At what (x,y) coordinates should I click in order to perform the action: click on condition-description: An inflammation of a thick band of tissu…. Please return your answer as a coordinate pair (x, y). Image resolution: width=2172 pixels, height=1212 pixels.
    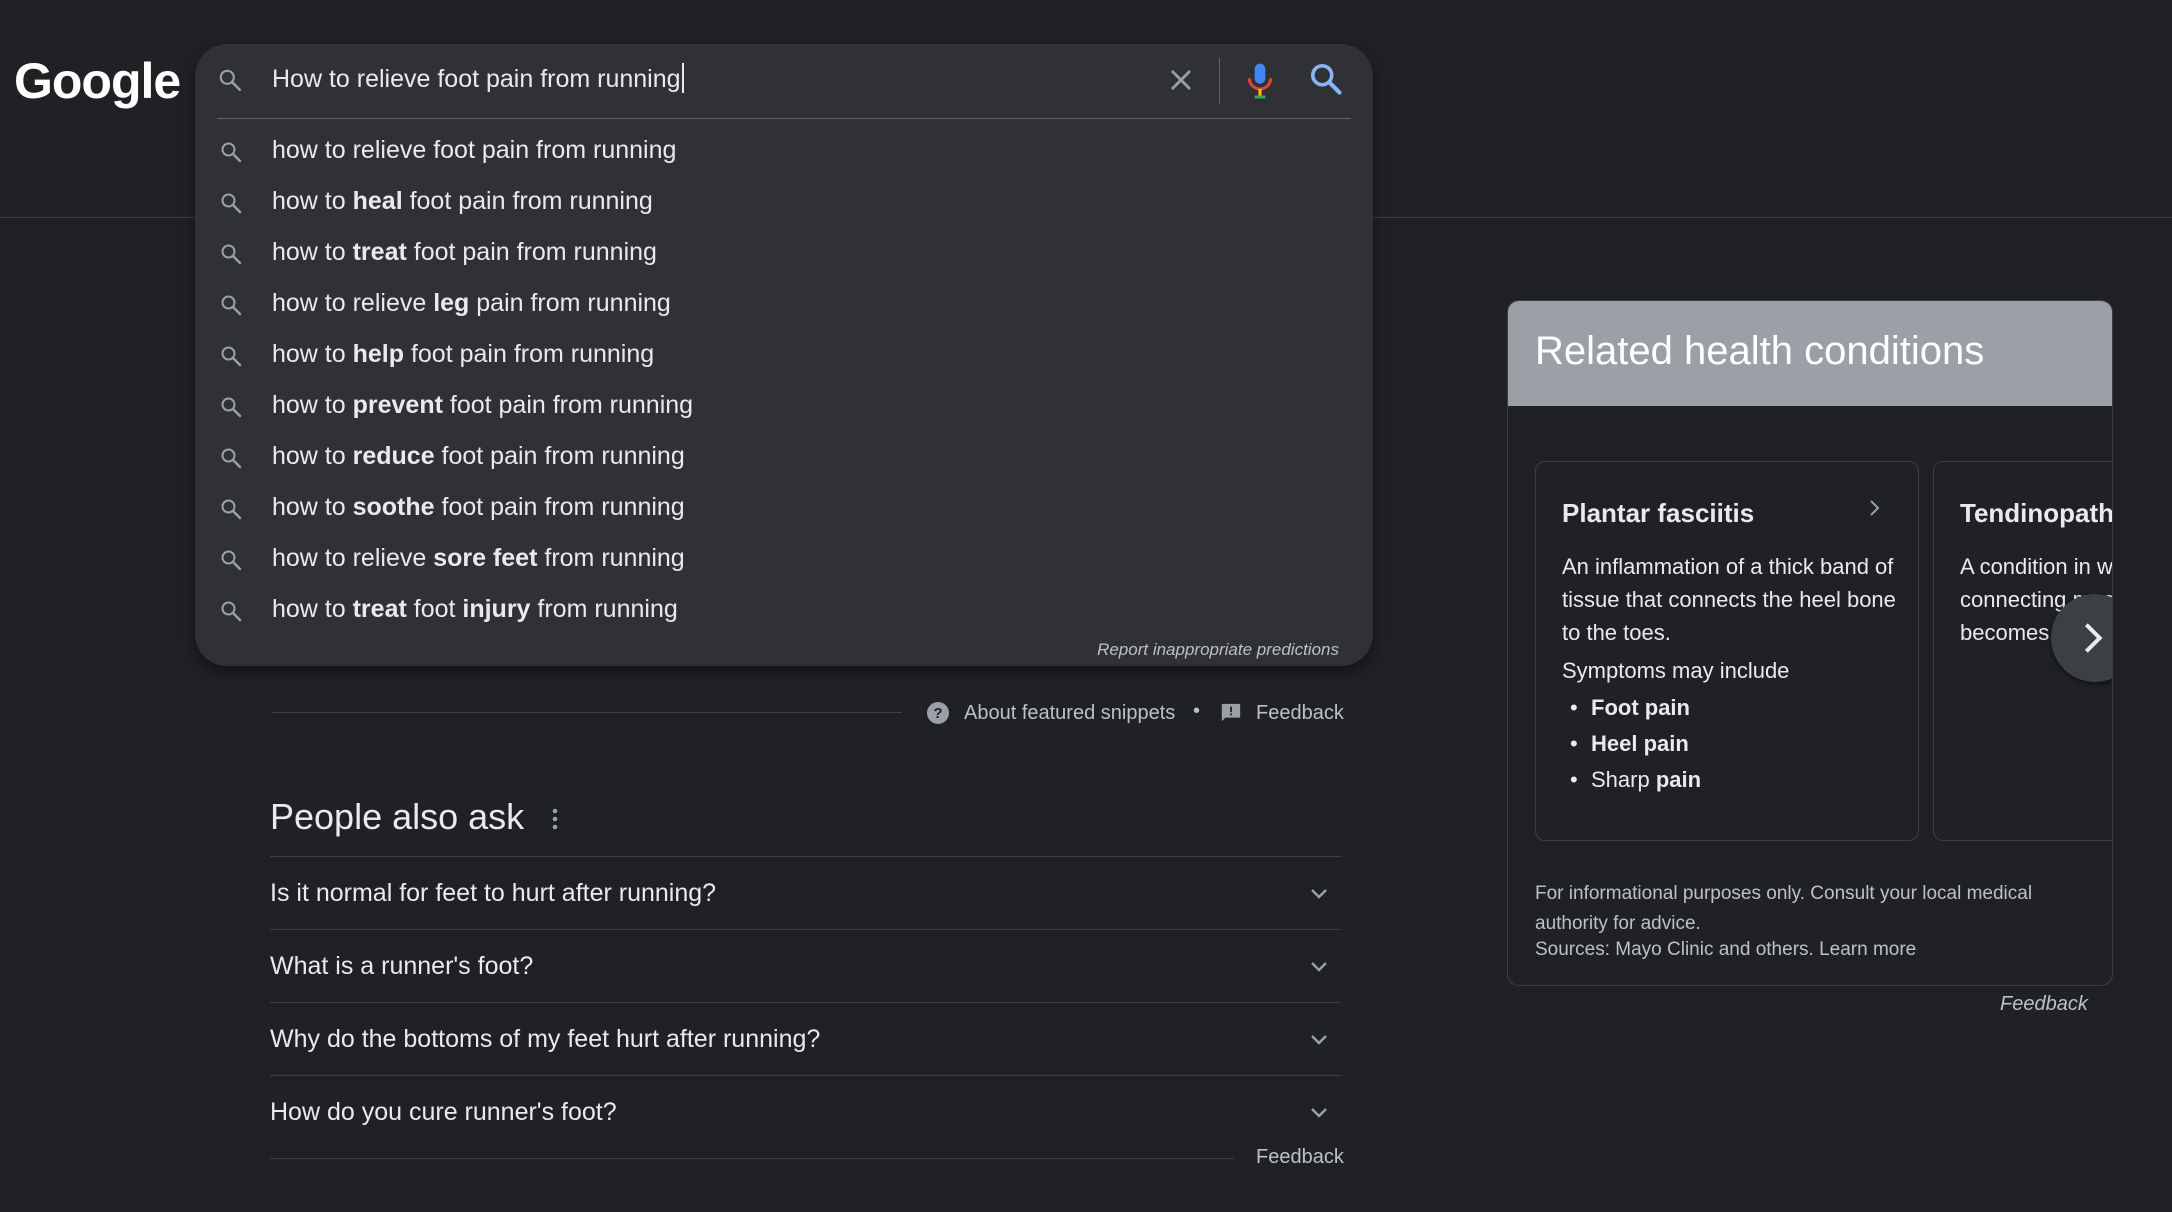
    Looking at the image, I should click on (1729, 599).